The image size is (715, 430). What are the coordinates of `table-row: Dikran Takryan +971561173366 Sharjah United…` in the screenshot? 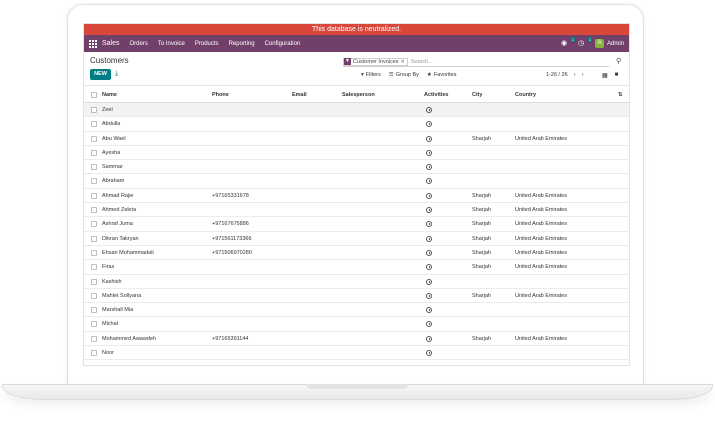 It's located at (356, 239).